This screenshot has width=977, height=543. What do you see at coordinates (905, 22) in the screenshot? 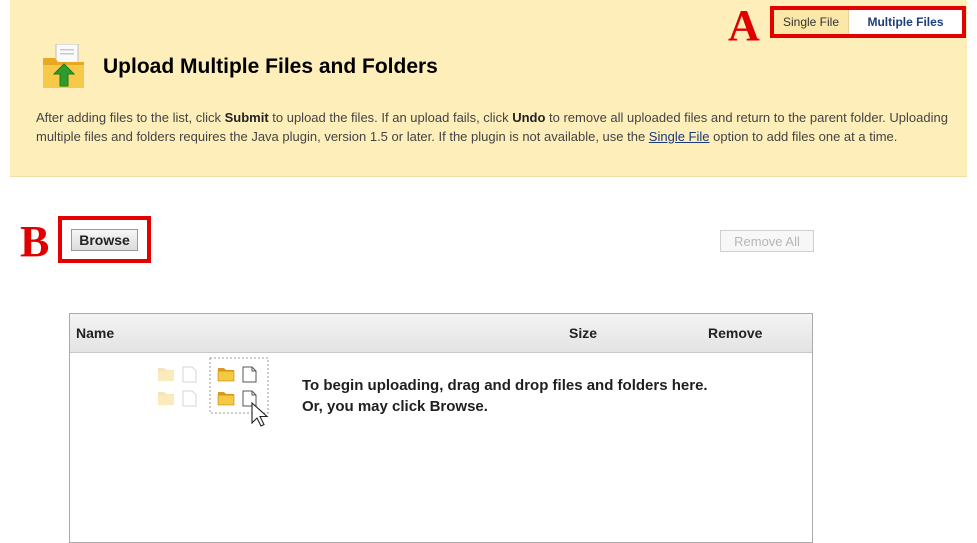
I see `tab-multiple-files: Multiple Files` at bounding box center [905, 22].